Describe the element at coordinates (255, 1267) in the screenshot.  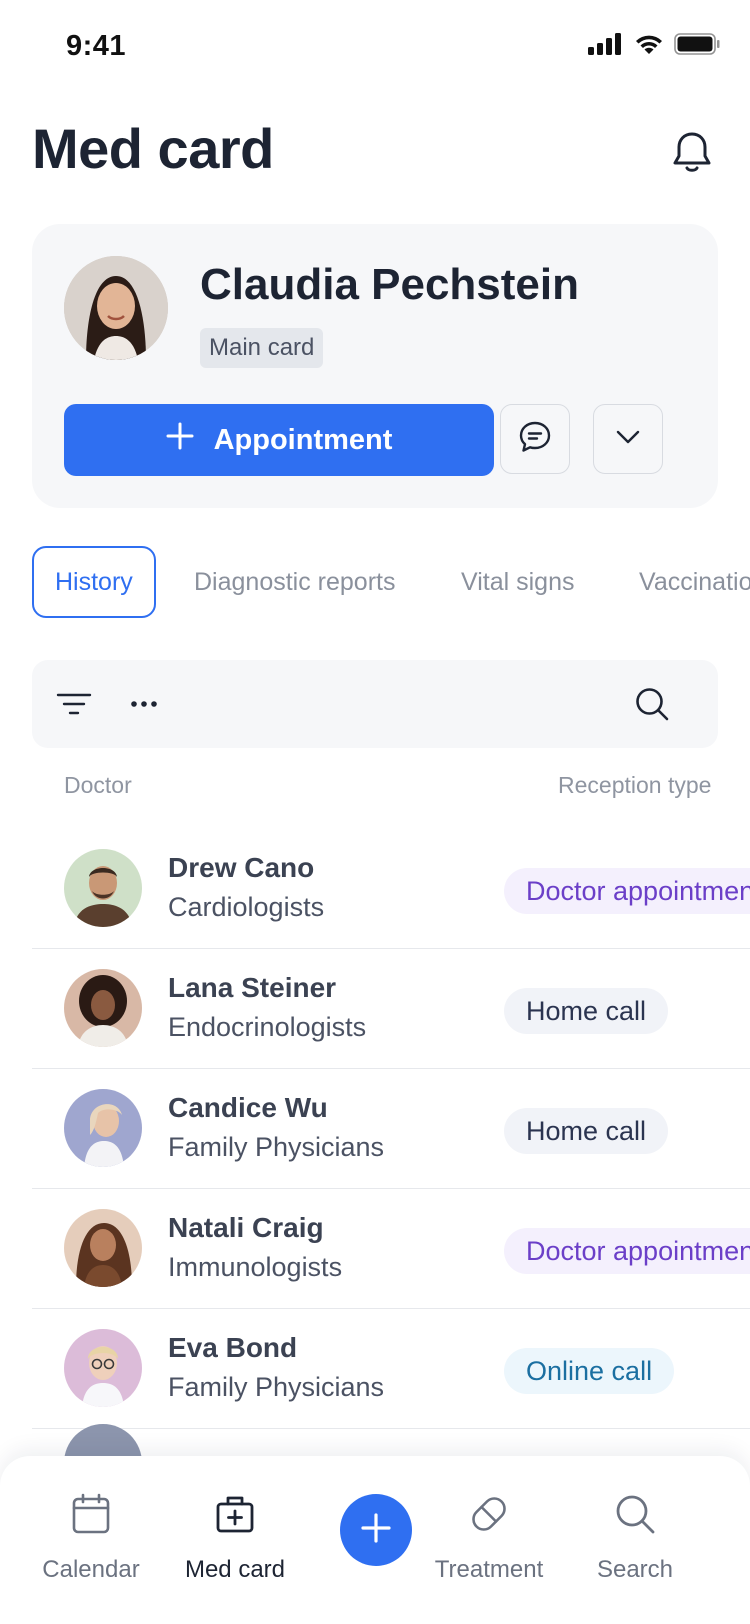
I see `doctor-specialty: Immunologists` at that location.